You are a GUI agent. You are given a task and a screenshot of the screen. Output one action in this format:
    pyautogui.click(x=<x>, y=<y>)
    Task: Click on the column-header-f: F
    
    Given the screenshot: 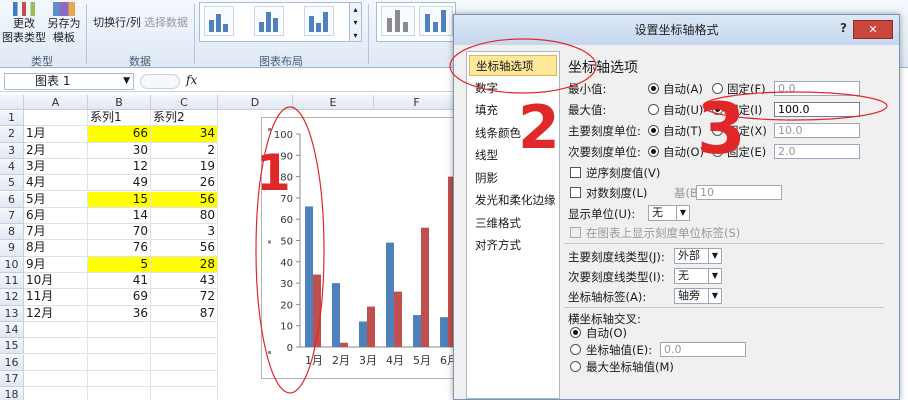 What is the action you would take?
    pyautogui.click(x=417, y=102)
    